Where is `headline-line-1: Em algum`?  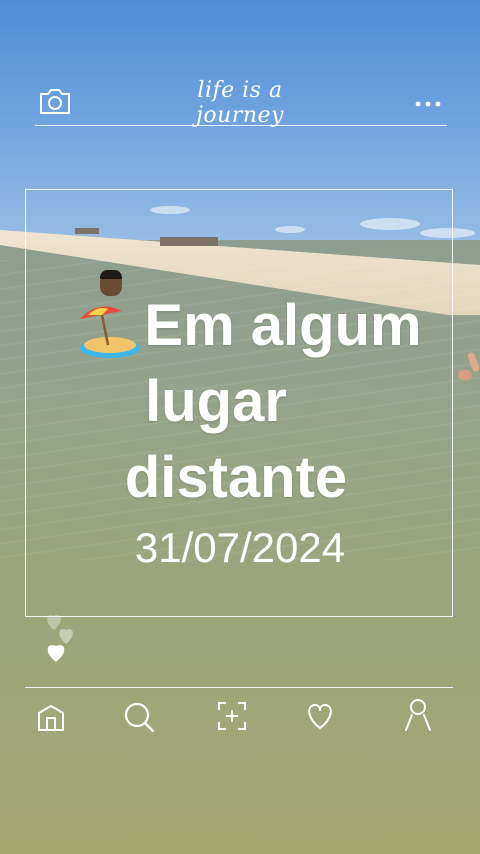 headline-line-1: Em algum is located at coordinates (283, 325).